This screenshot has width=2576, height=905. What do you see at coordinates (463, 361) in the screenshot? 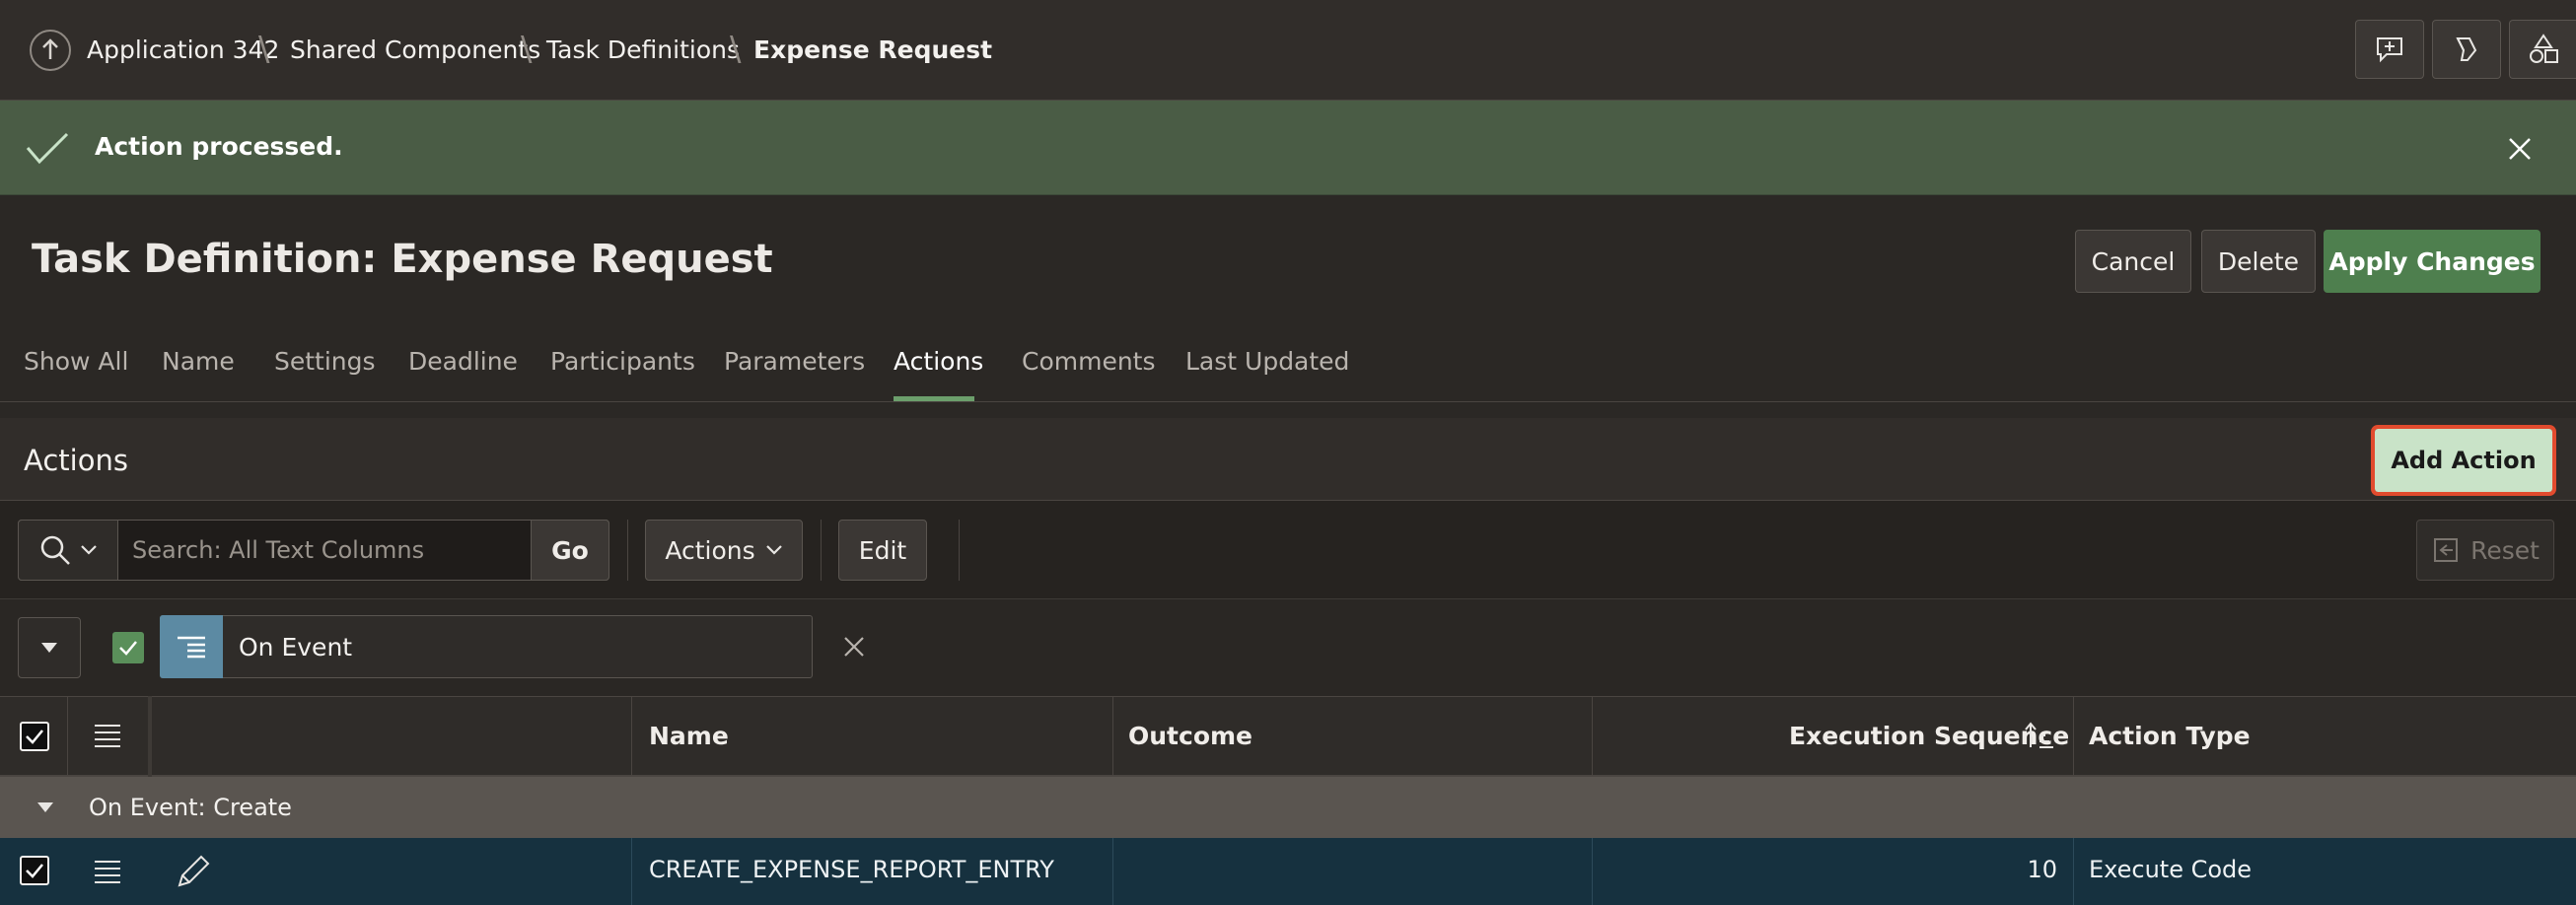
I see `tab-deadline: Deadline` at bounding box center [463, 361].